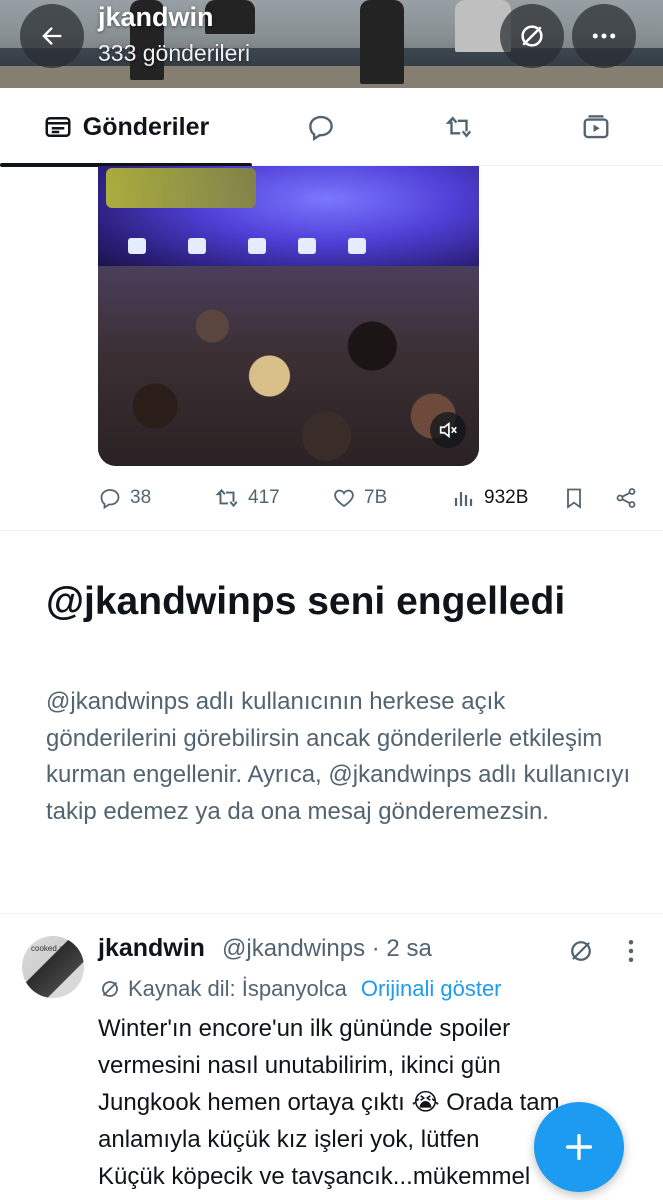 The image size is (663, 1200). I want to click on bookmark-icon, so click(574, 498).